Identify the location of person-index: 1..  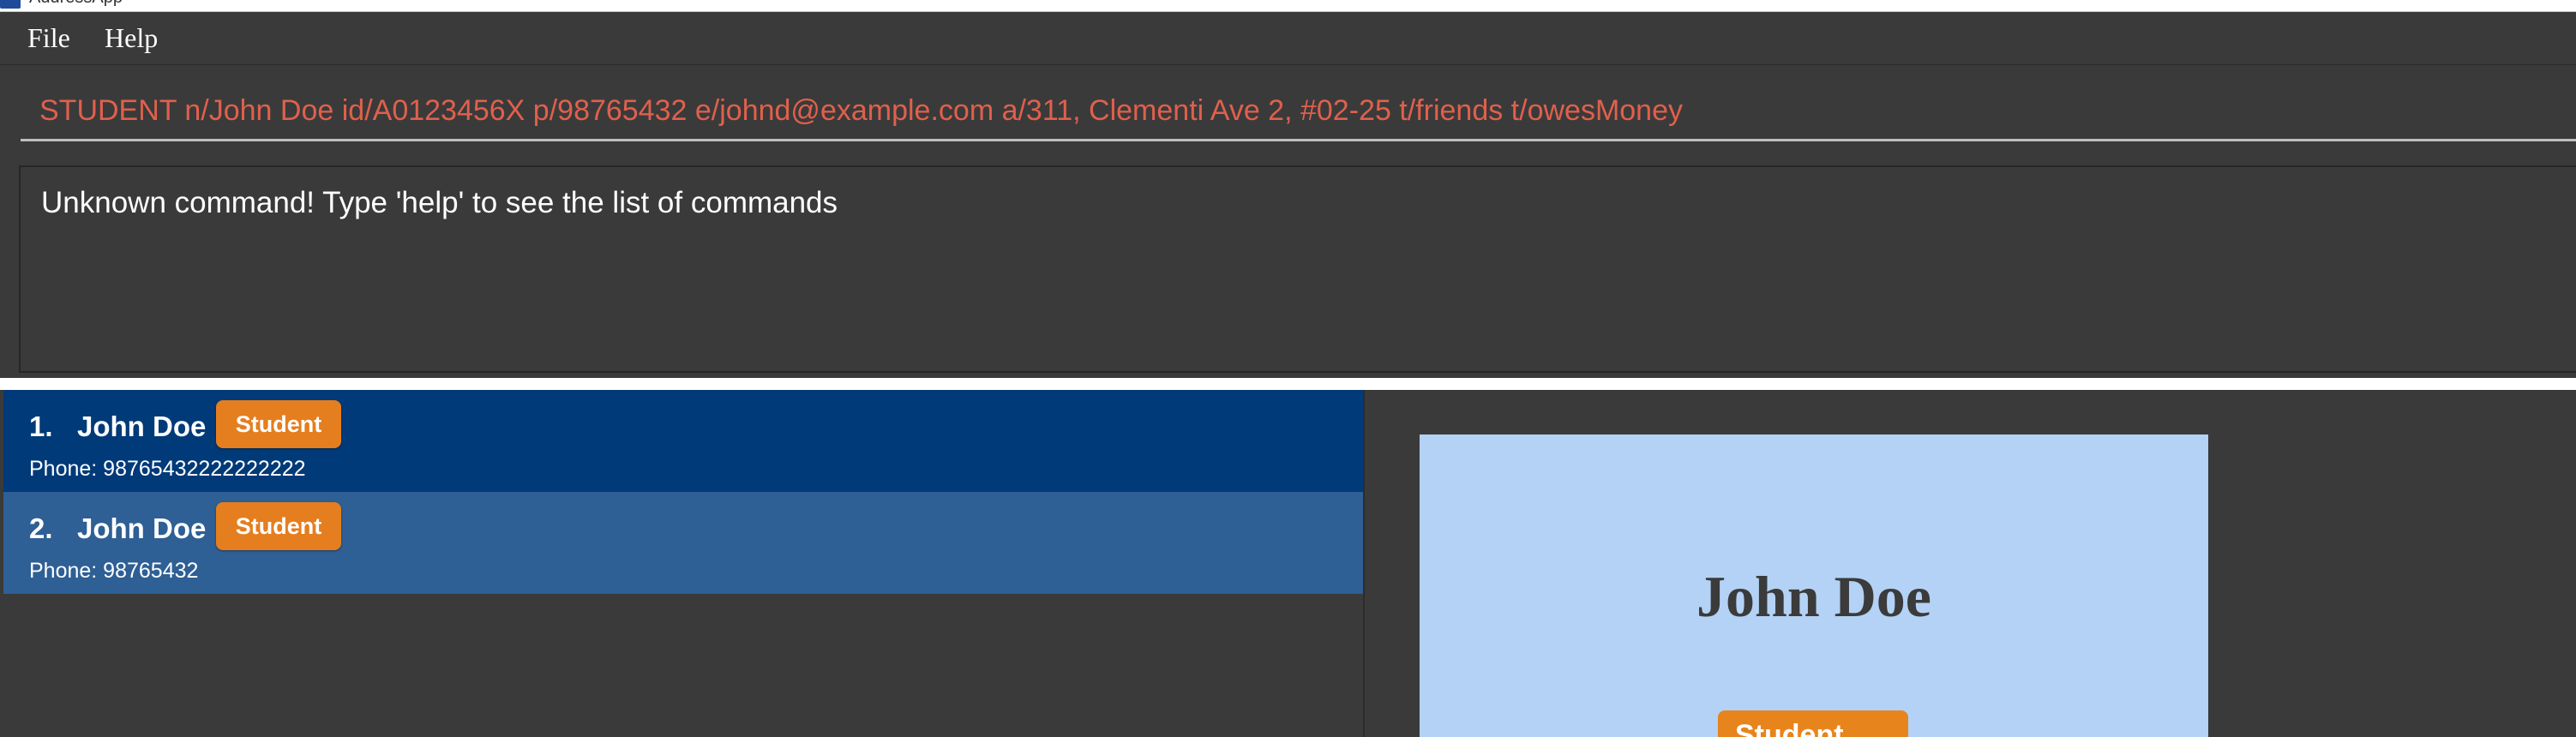
(41, 426).